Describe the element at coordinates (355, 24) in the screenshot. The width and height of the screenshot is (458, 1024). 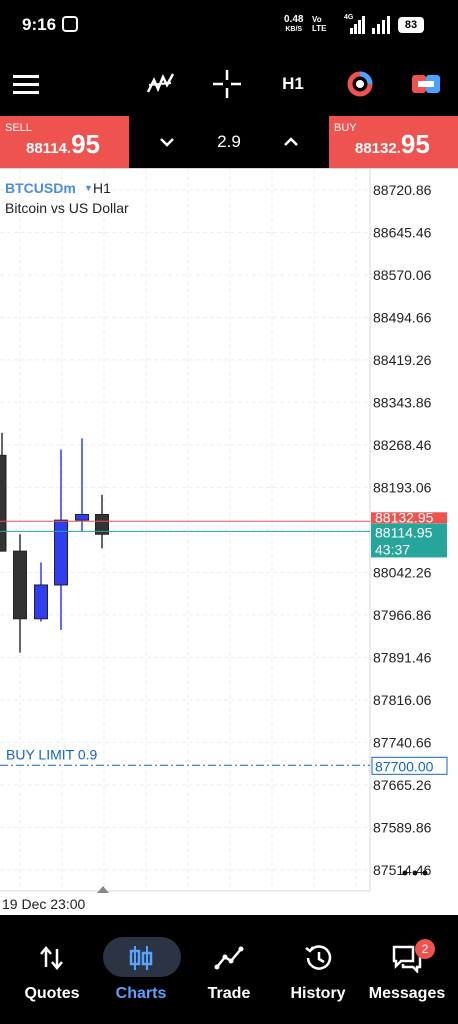
I see `signal-icon: 4G` at that location.